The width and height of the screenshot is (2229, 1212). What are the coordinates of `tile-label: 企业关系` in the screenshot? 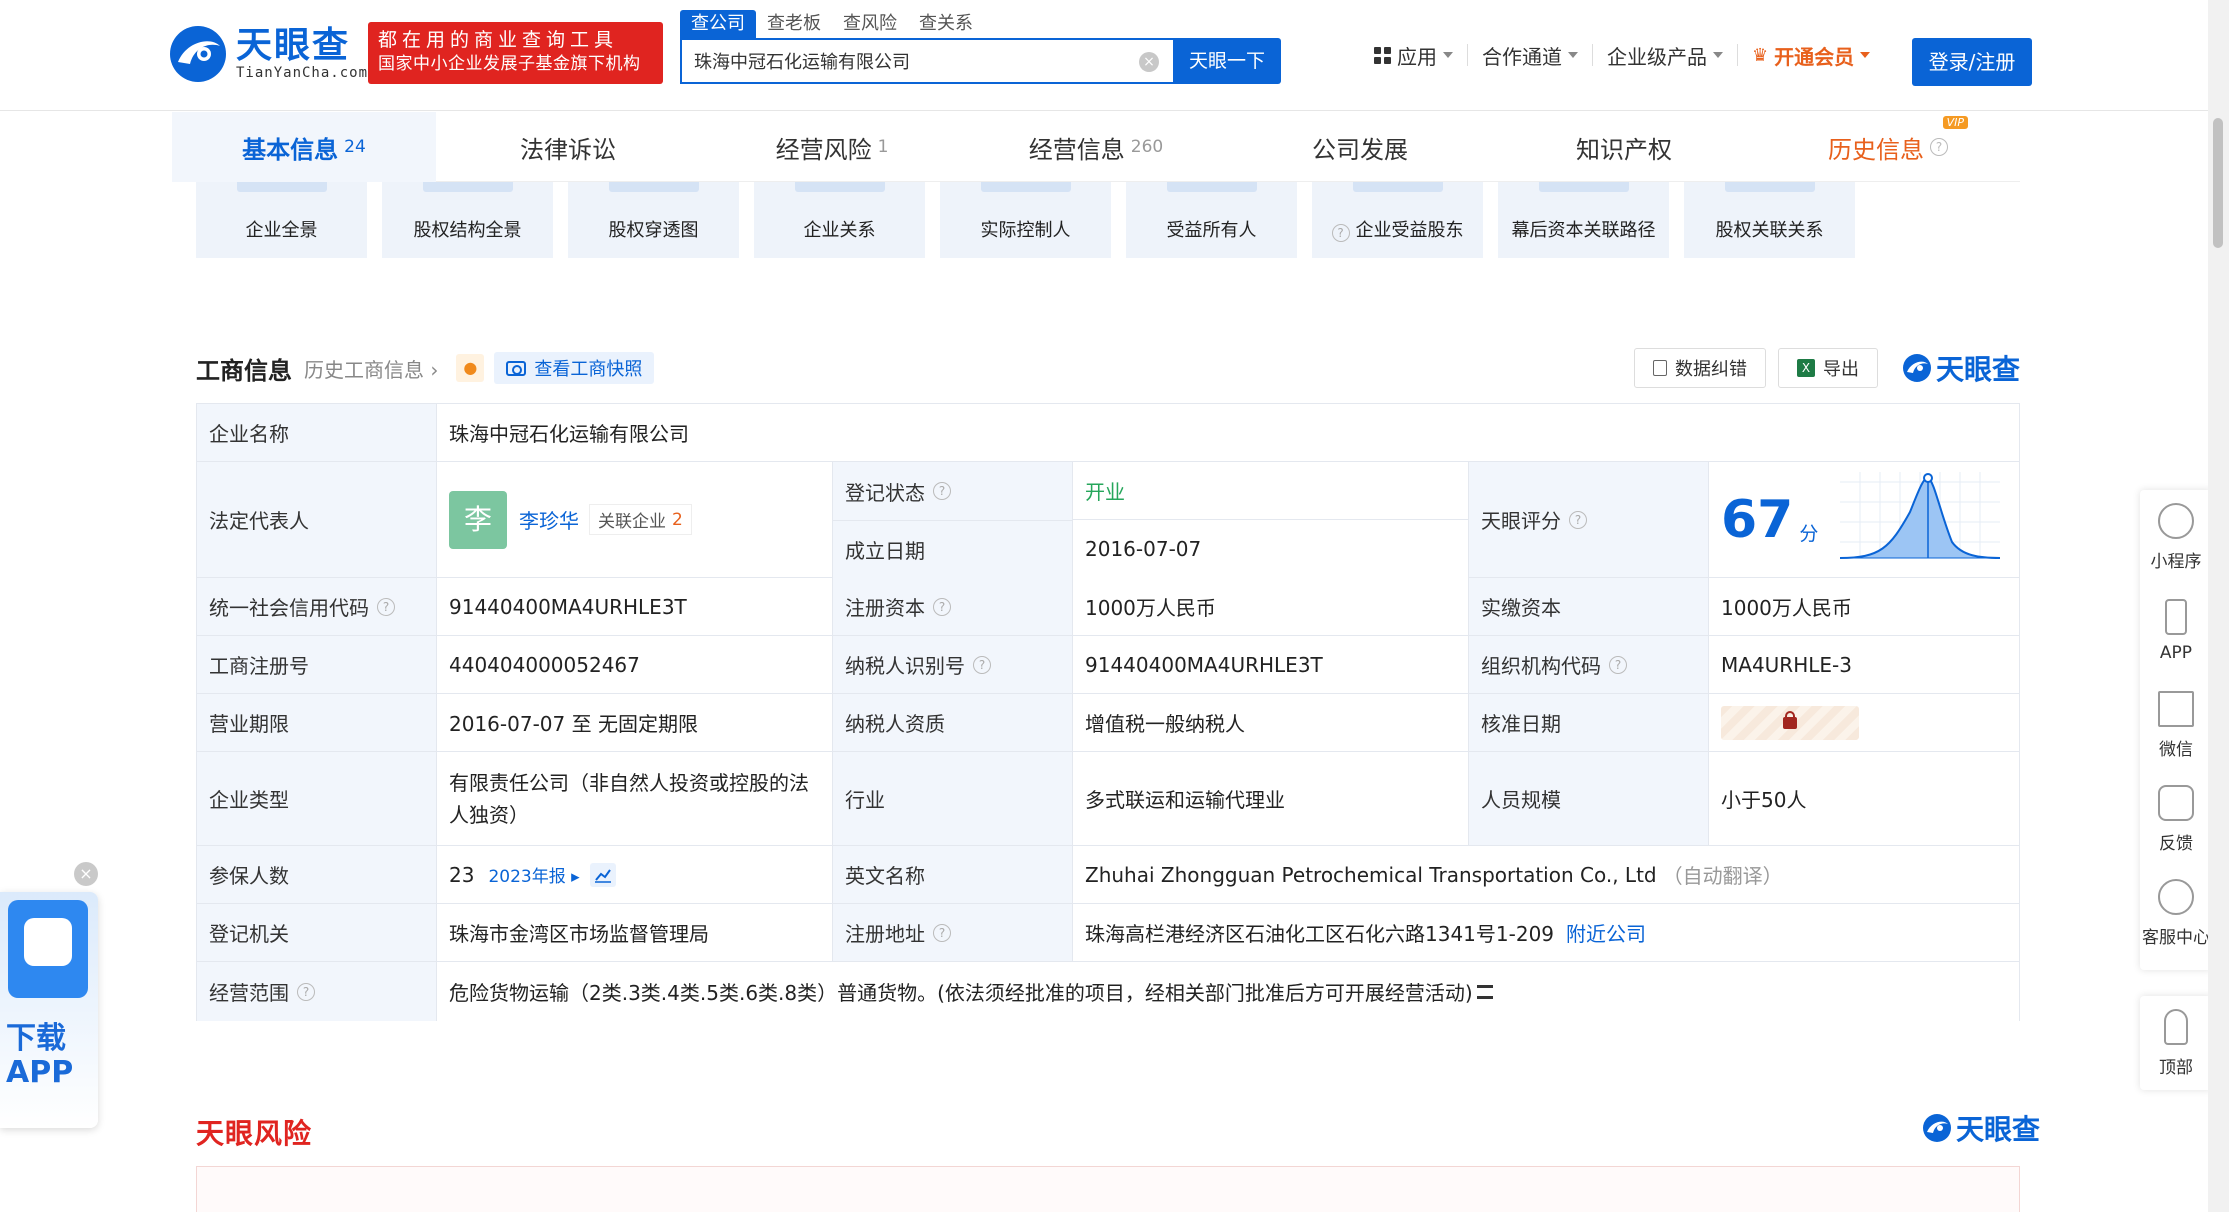 It's located at (839, 230).